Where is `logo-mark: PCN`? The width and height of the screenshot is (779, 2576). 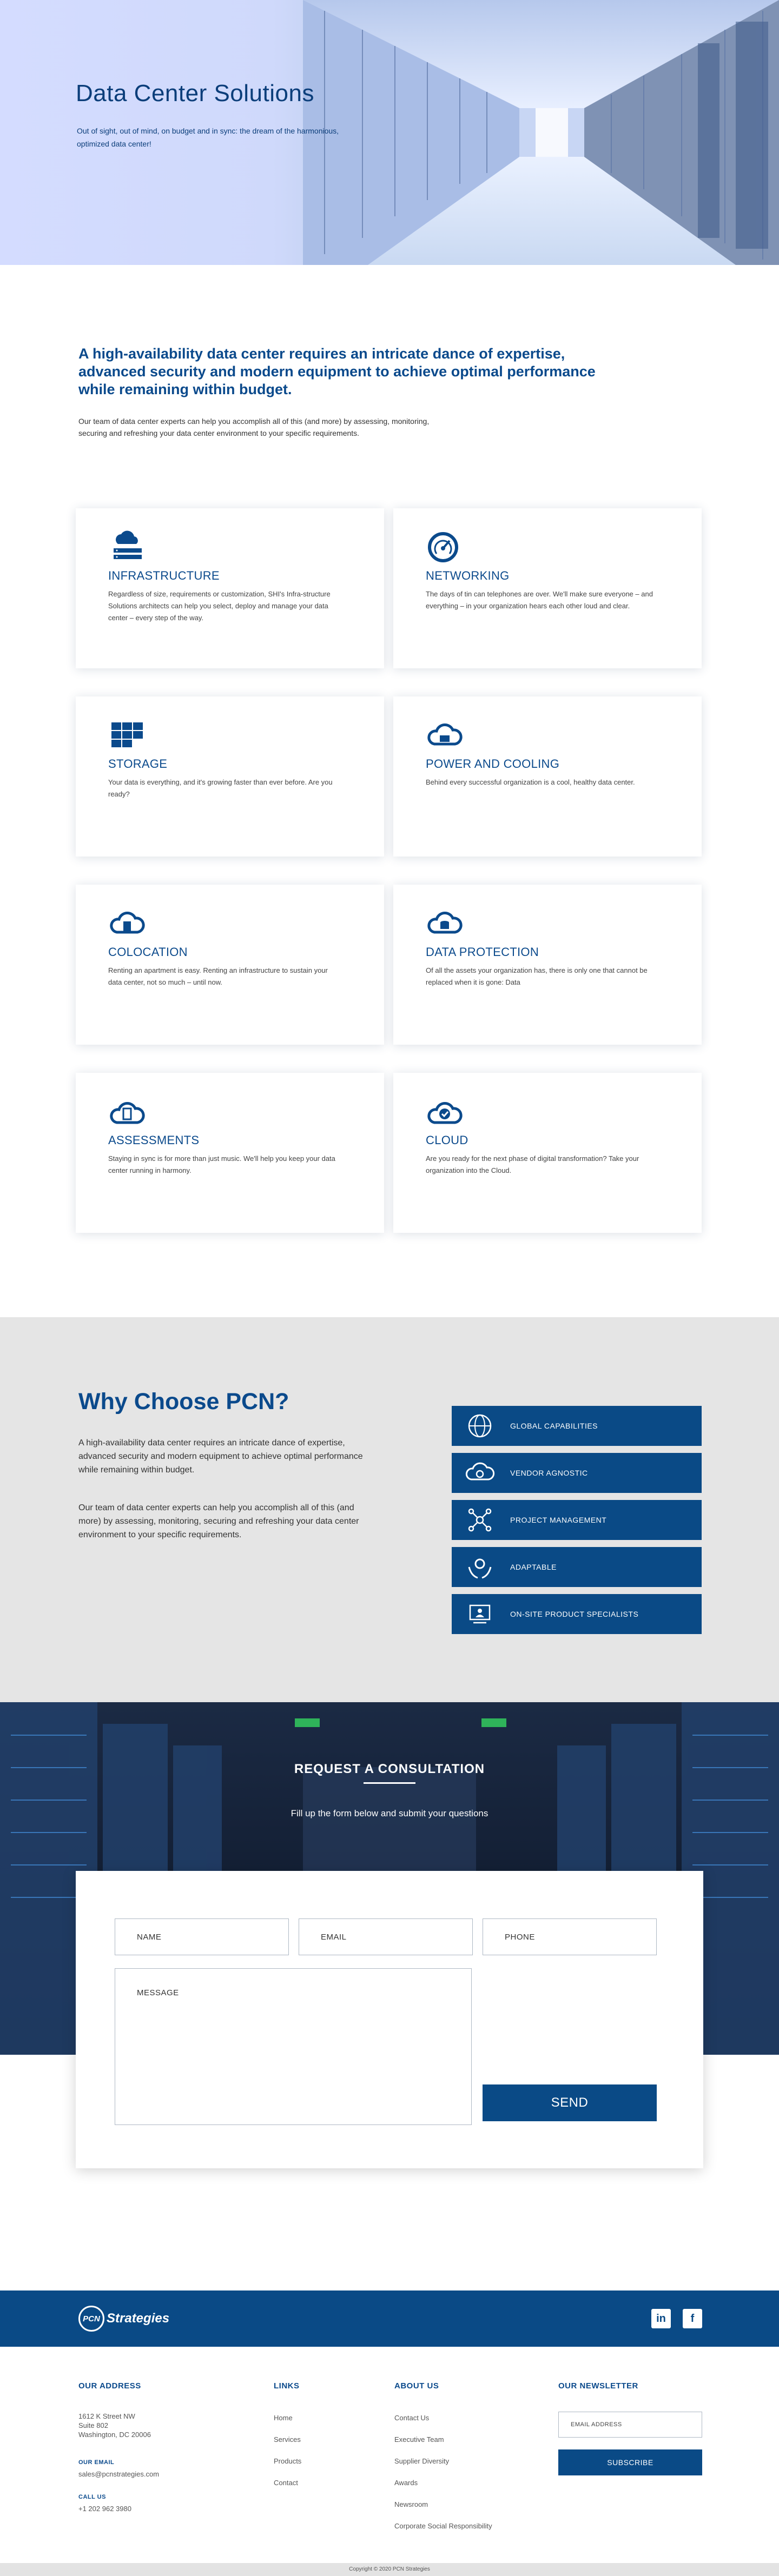
logo-mark: PCN is located at coordinates (91, 2319).